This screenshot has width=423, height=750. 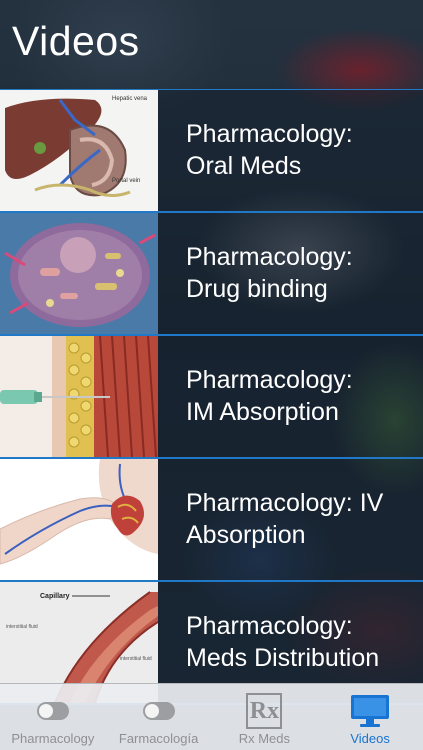 What do you see at coordinates (76, 41) in the screenshot?
I see `page-title: Videos` at bounding box center [76, 41].